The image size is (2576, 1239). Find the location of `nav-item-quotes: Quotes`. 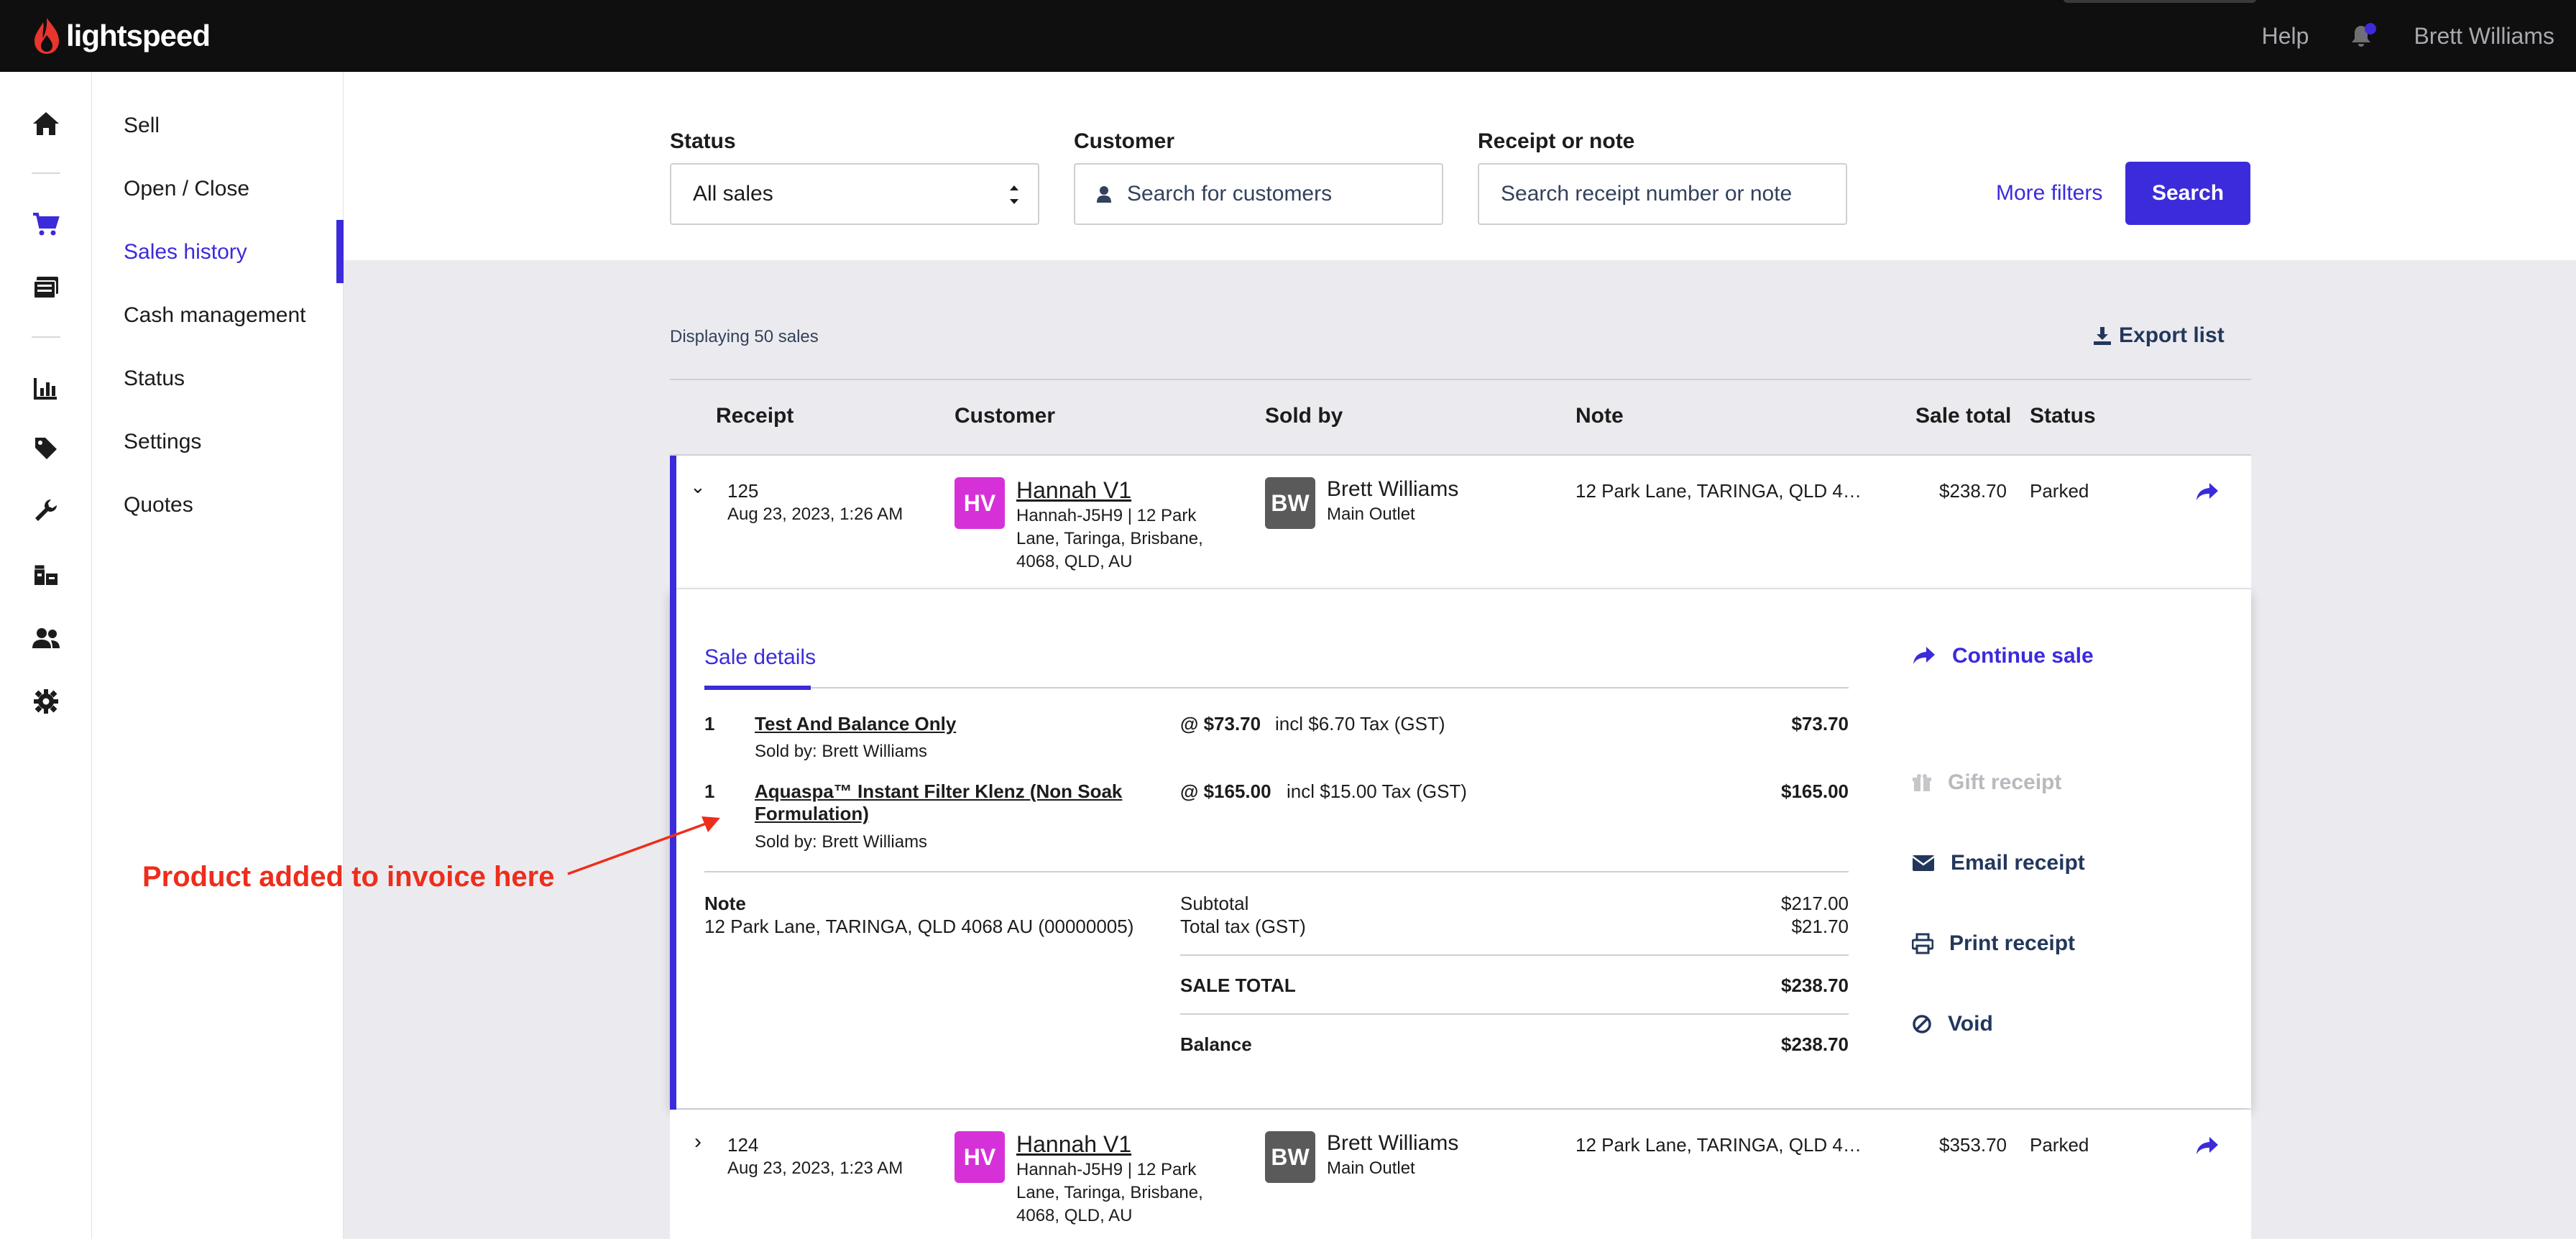

nav-item-quotes: Quotes is located at coordinates (158, 505).